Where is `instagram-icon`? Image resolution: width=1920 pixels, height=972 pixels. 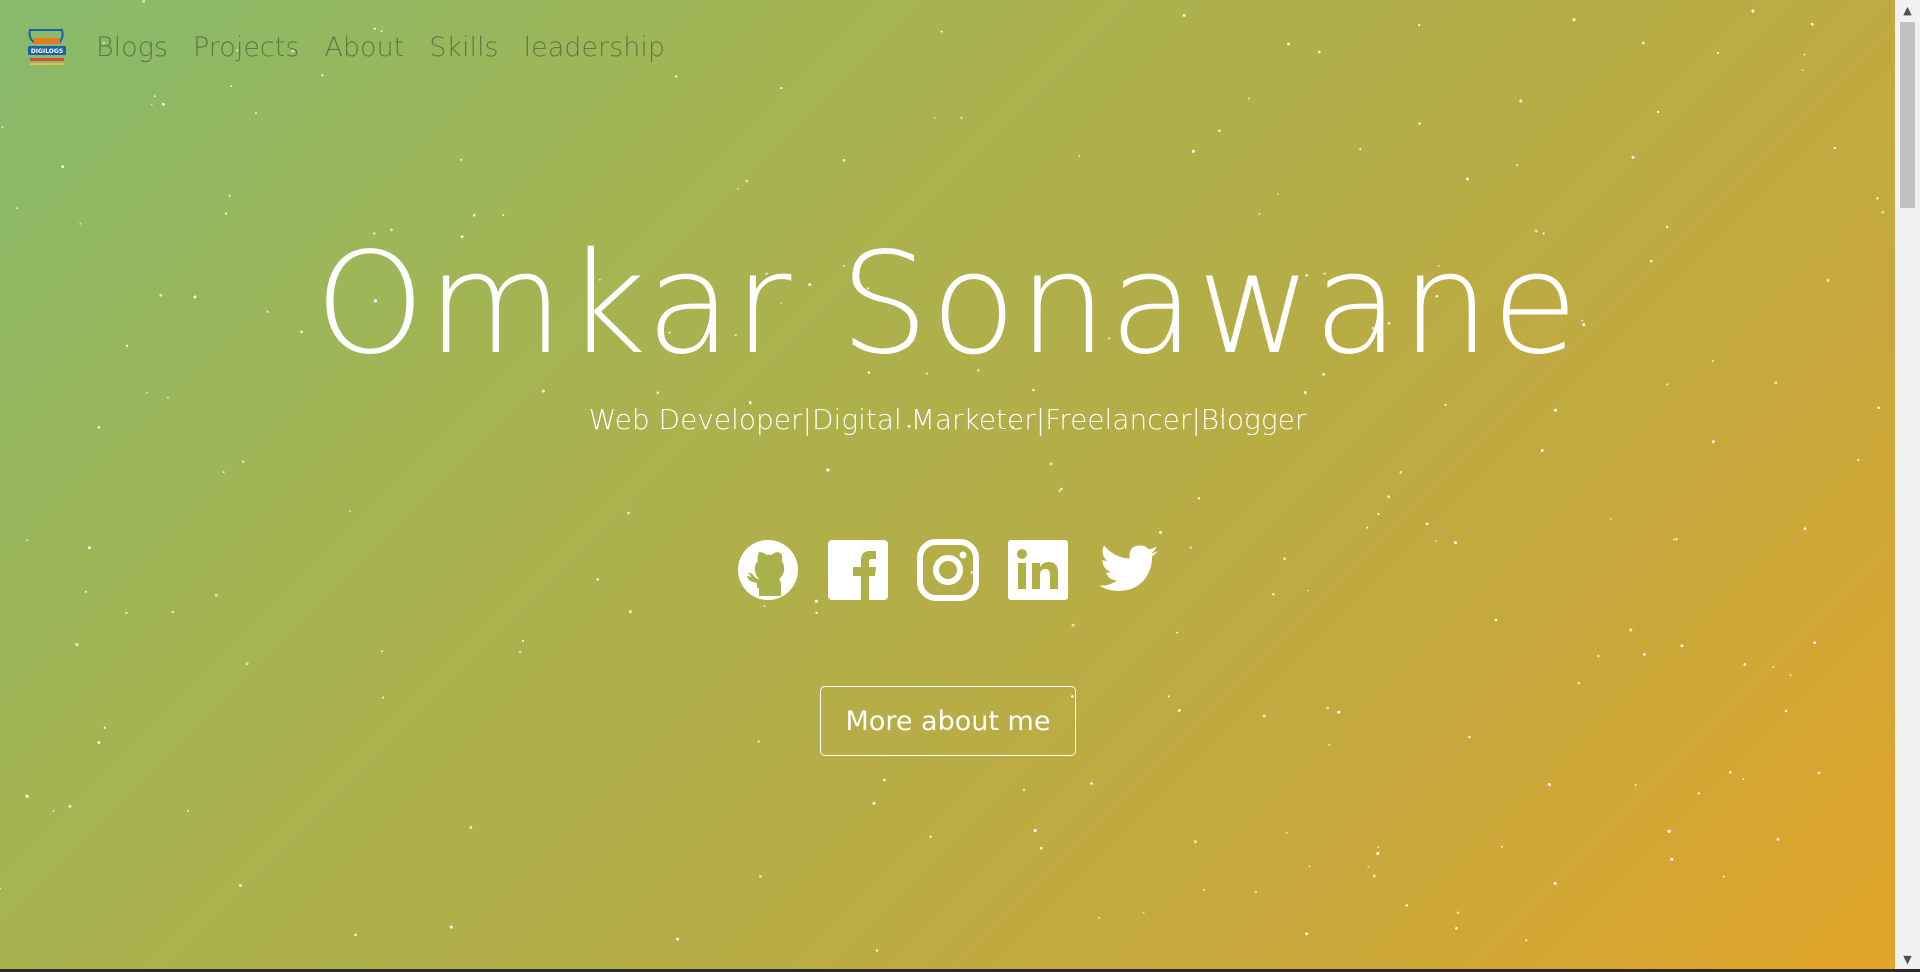 instagram-icon is located at coordinates (948, 570).